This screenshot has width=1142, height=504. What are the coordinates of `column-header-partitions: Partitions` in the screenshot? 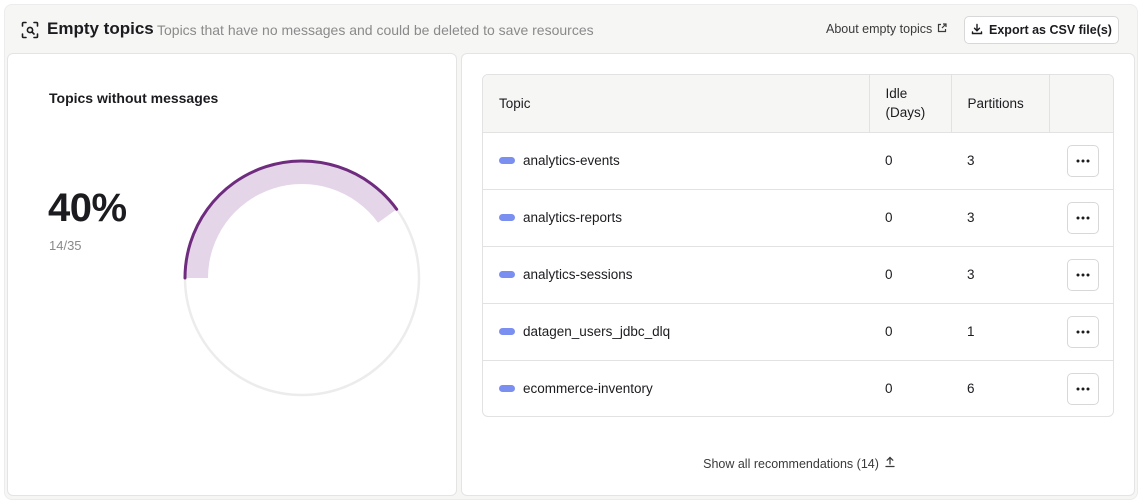 It's located at (1000, 103).